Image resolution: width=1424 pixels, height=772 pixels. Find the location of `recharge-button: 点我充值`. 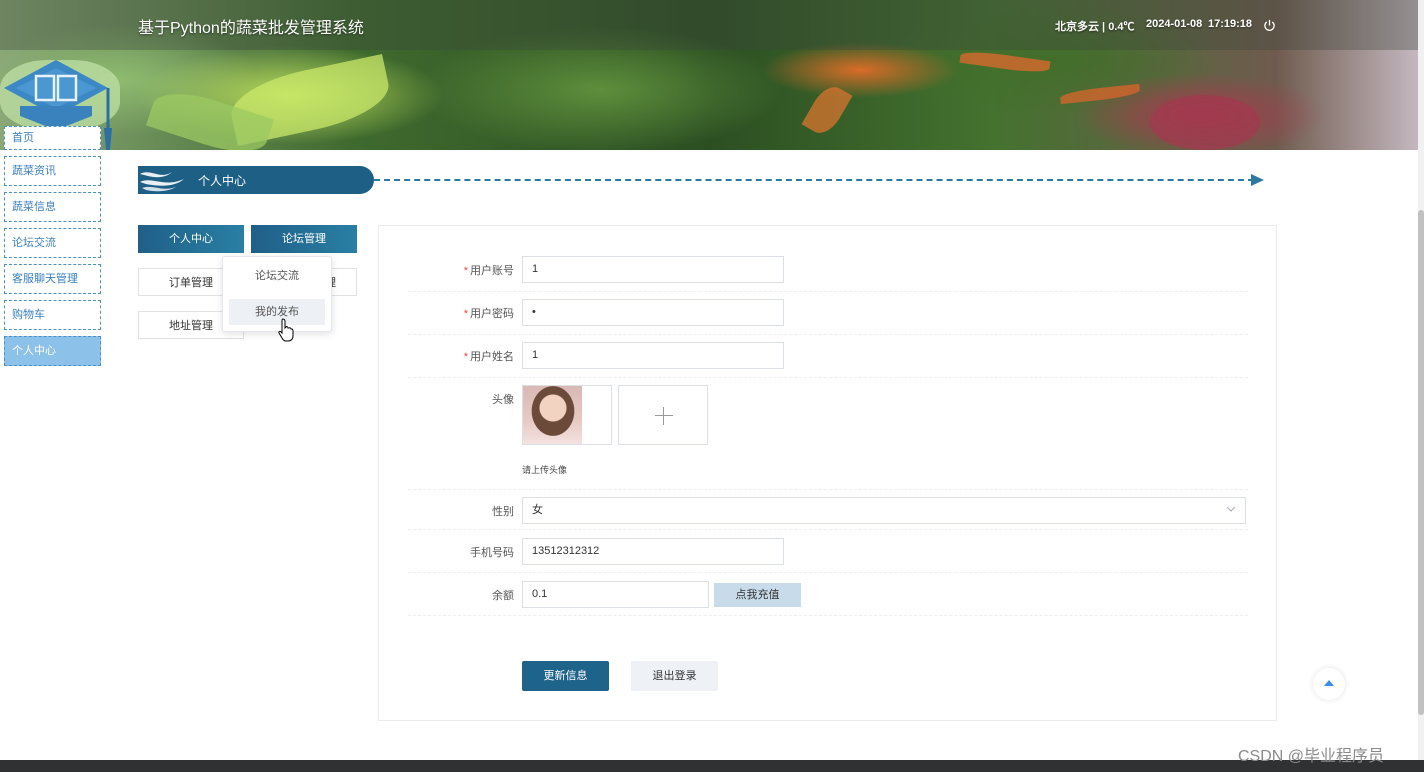

recharge-button: 点我充值 is located at coordinates (757, 595).